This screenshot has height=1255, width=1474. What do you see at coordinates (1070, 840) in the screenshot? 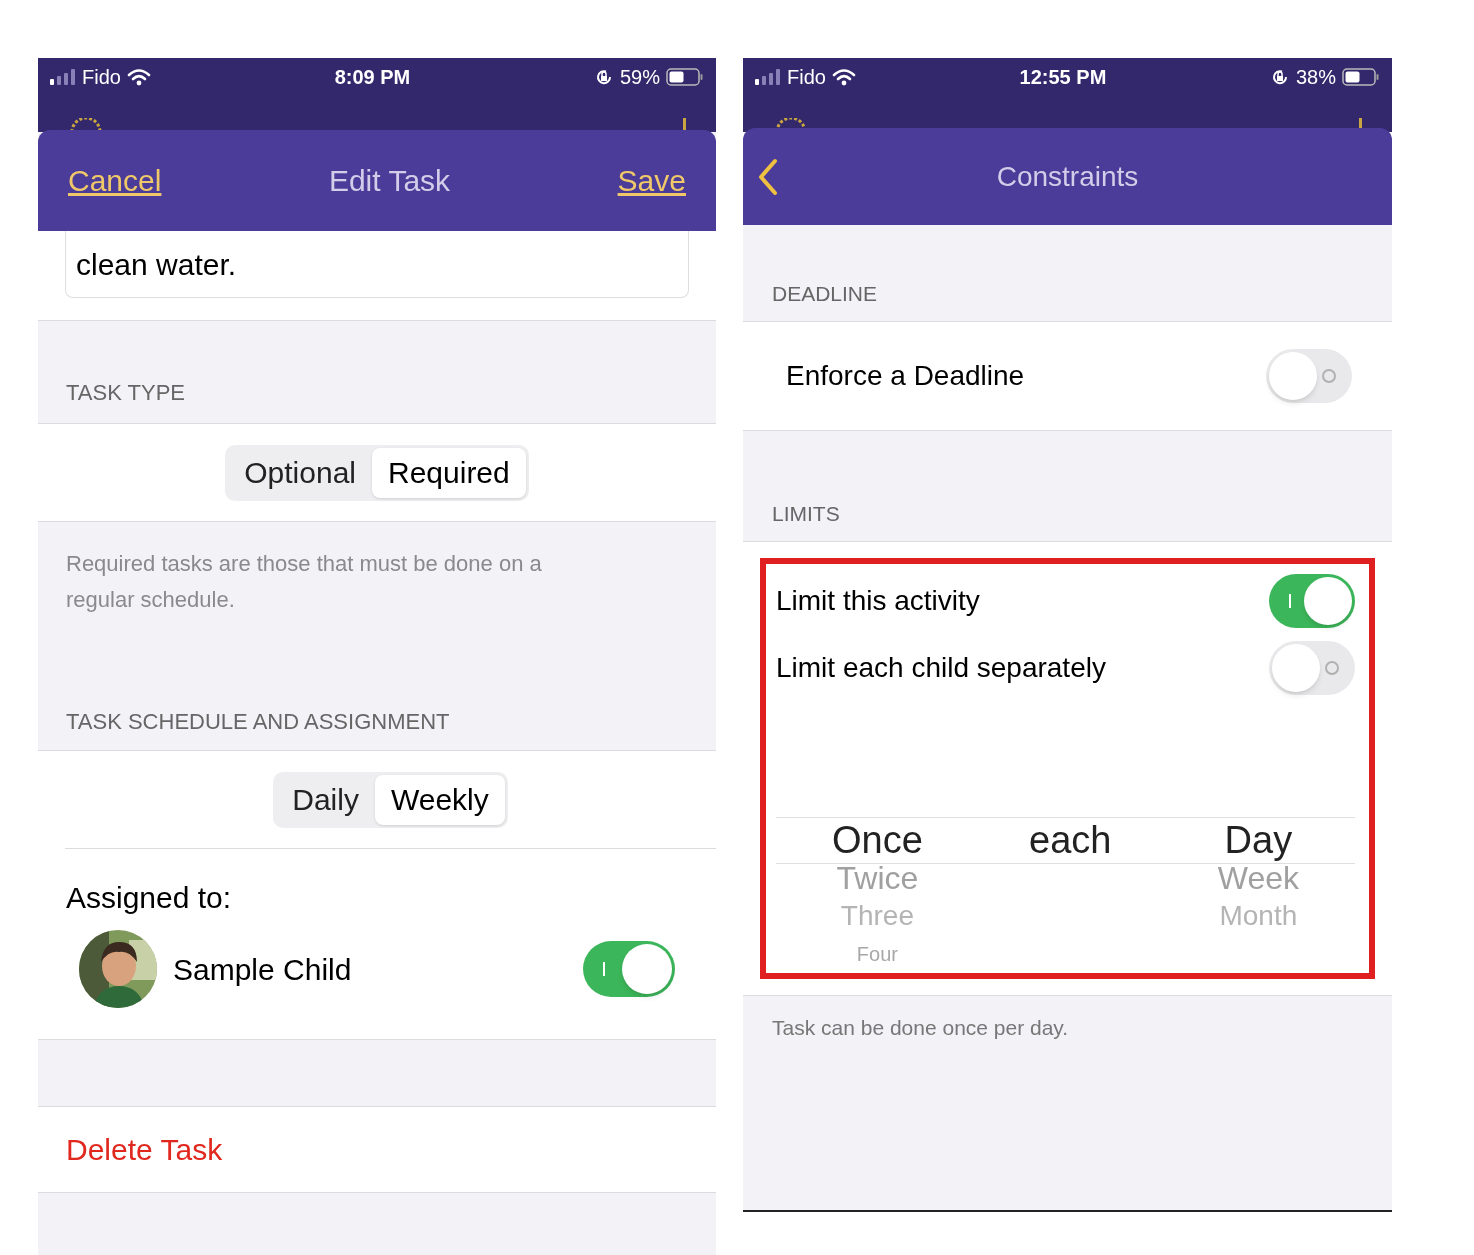
I see `picker-option: each` at bounding box center [1070, 840].